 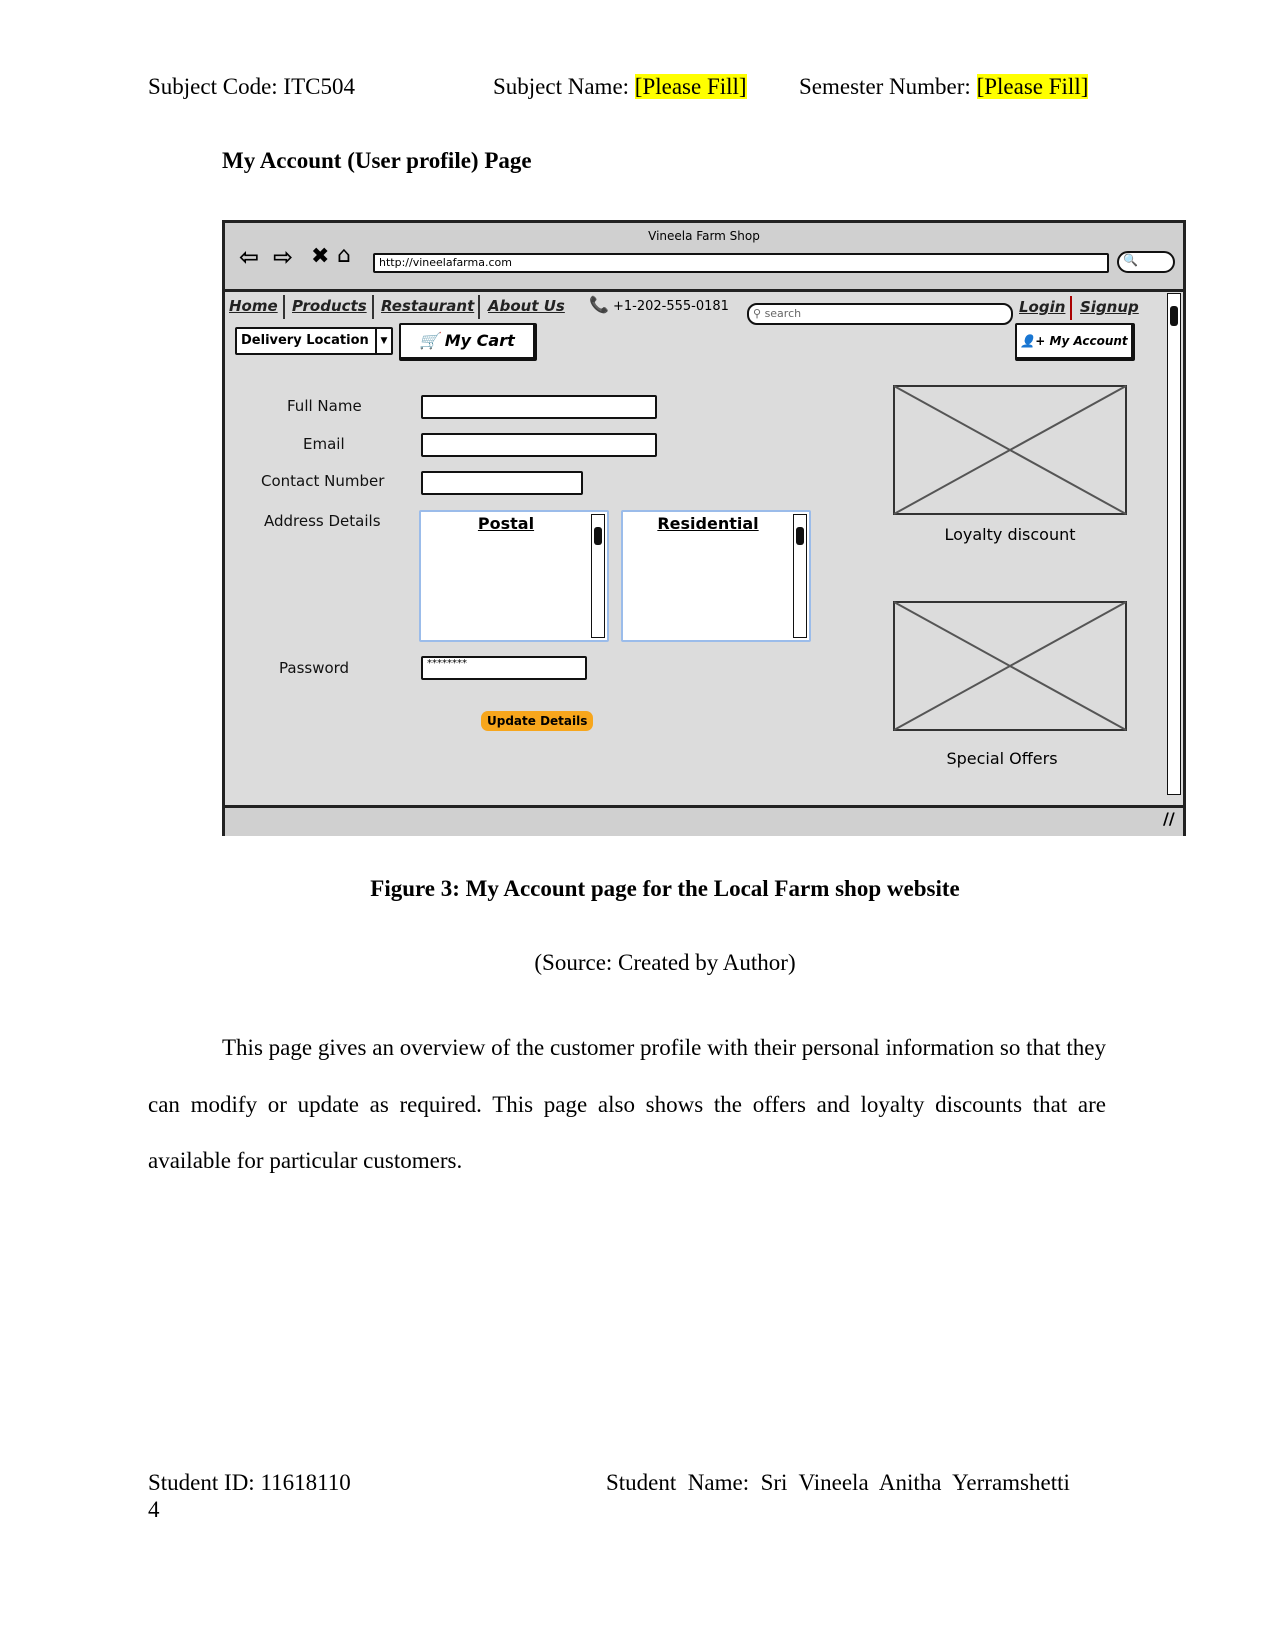 What do you see at coordinates (506, 523) in the screenshot?
I see `postal-label: Postal` at bounding box center [506, 523].